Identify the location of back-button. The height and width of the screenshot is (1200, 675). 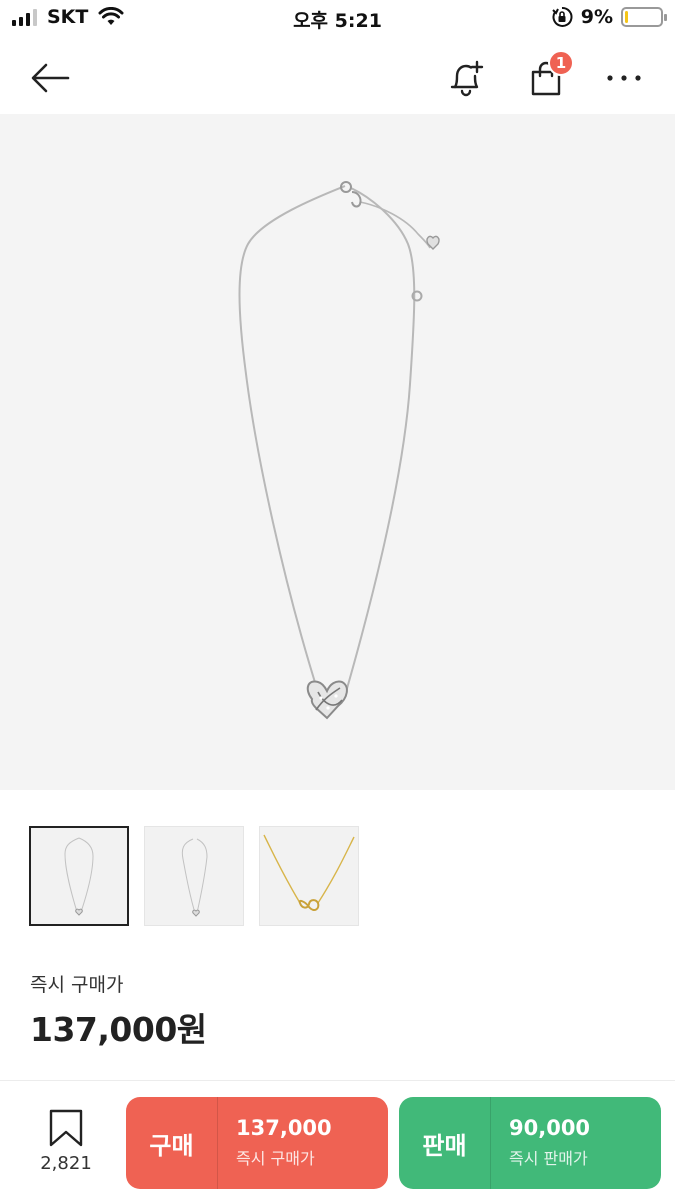
(50, 78).